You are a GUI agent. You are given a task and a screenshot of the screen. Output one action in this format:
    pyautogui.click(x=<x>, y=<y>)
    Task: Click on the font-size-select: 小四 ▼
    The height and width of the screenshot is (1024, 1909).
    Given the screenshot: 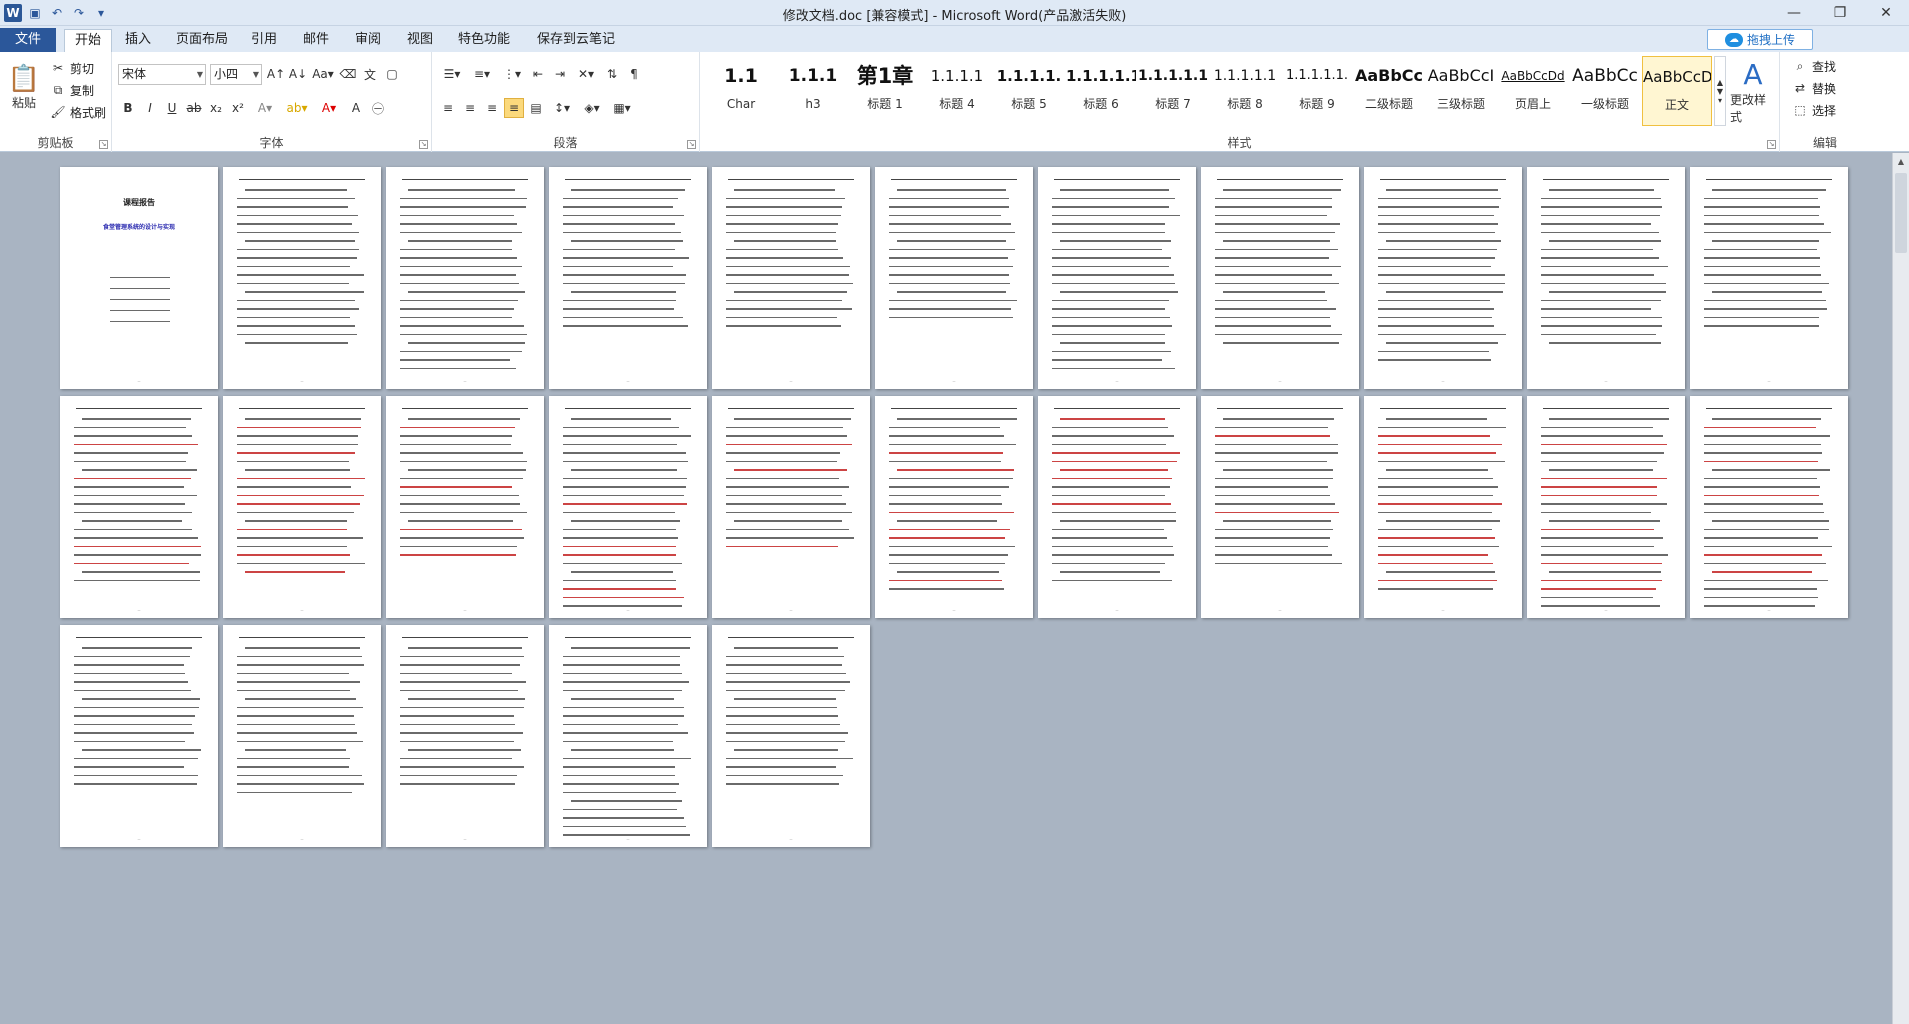 What is the action you would take?
    pyautogui.click(x=236, y=74)
    